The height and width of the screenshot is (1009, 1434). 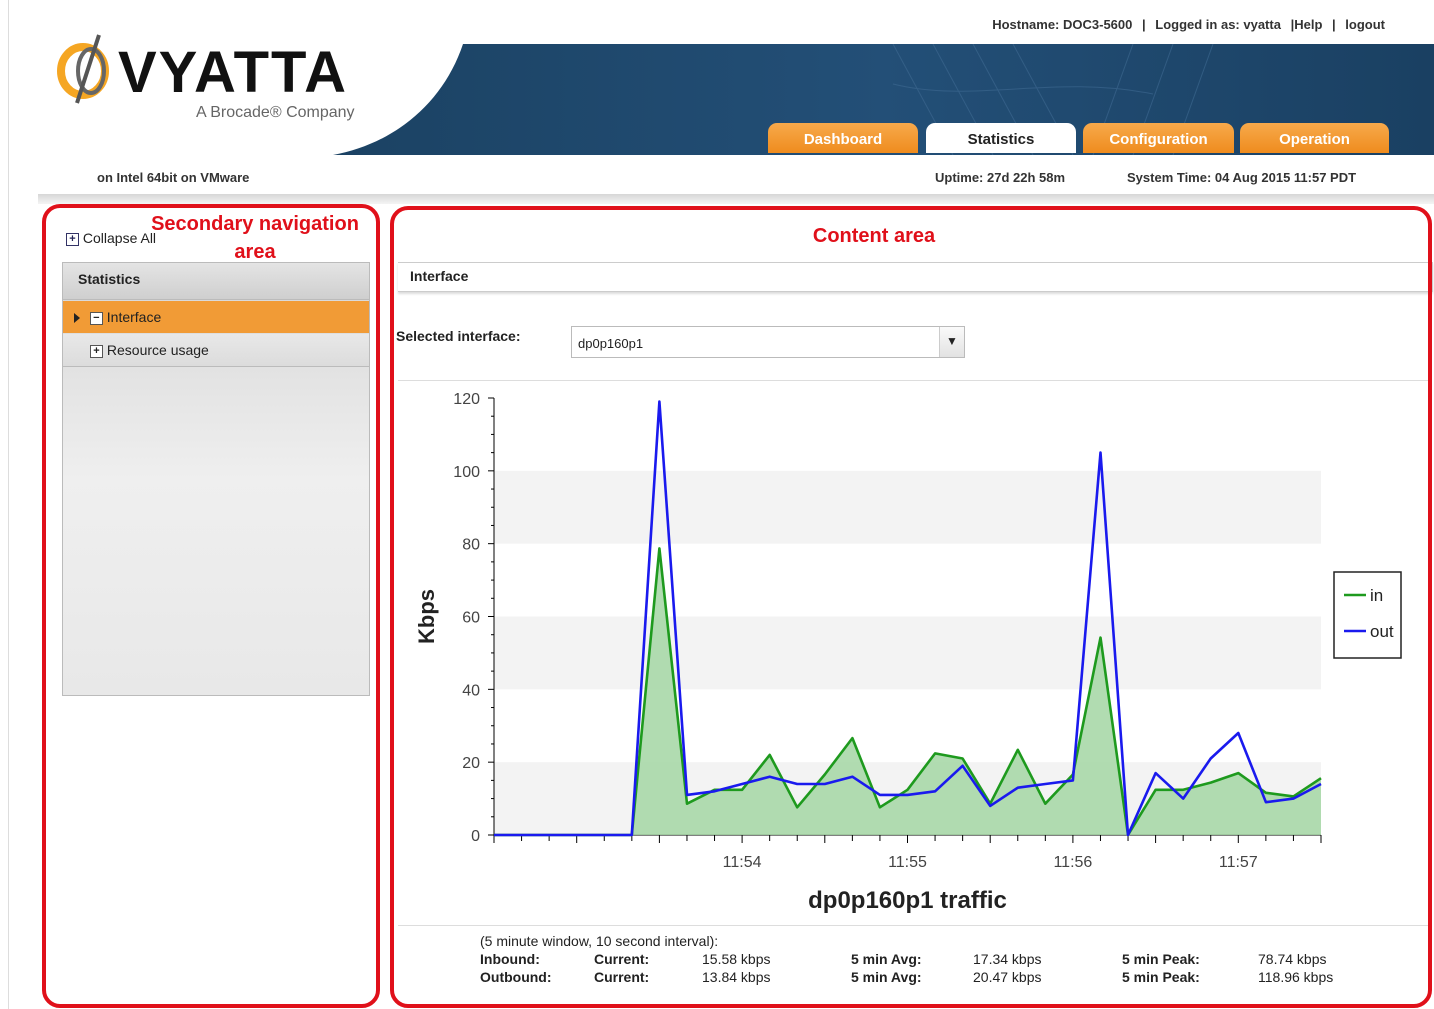 I want to click on system-time-text: System Time: 04 Aug 2015 11:57 PDT, so click(x=1242, y=177).